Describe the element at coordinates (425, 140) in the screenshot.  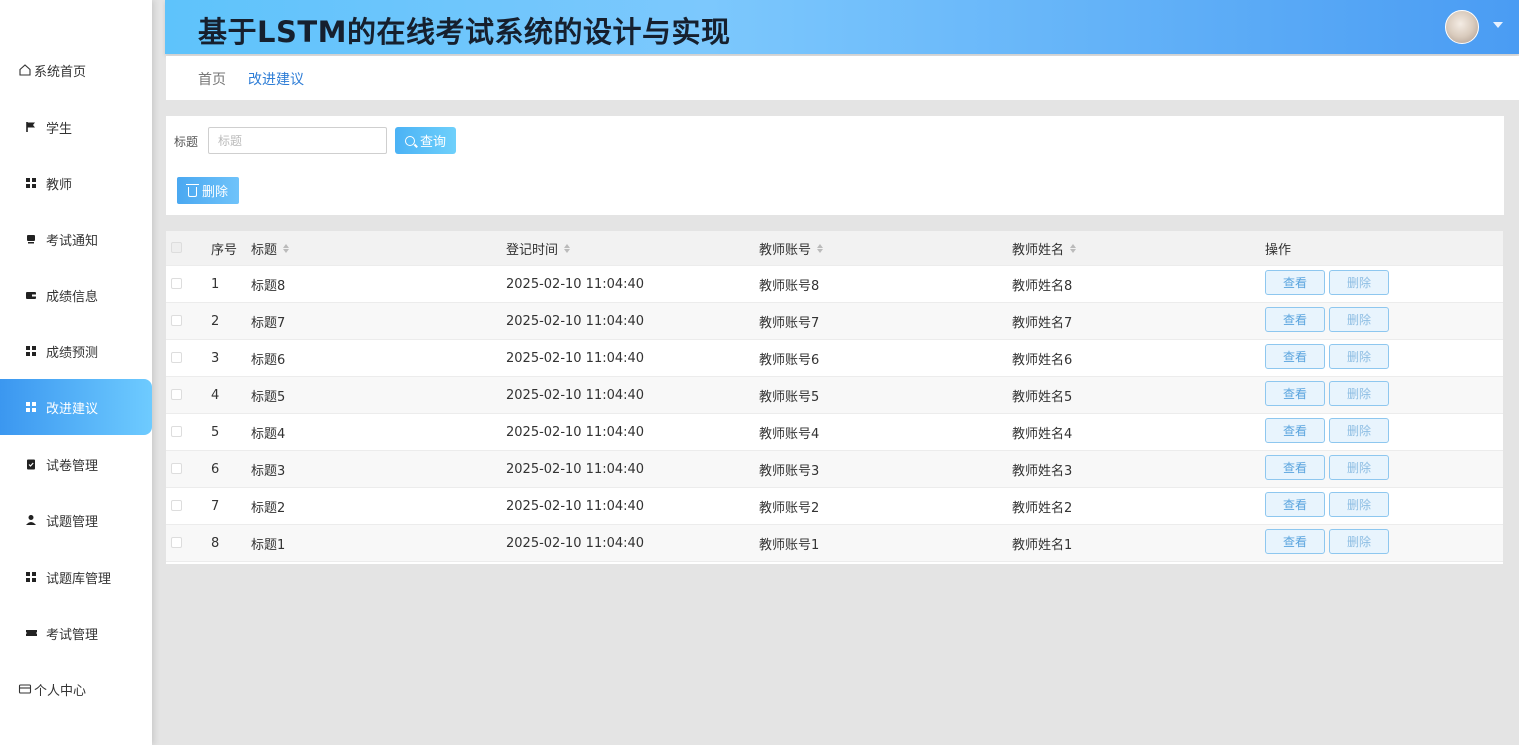
I see `query-button: 查询` at that location.